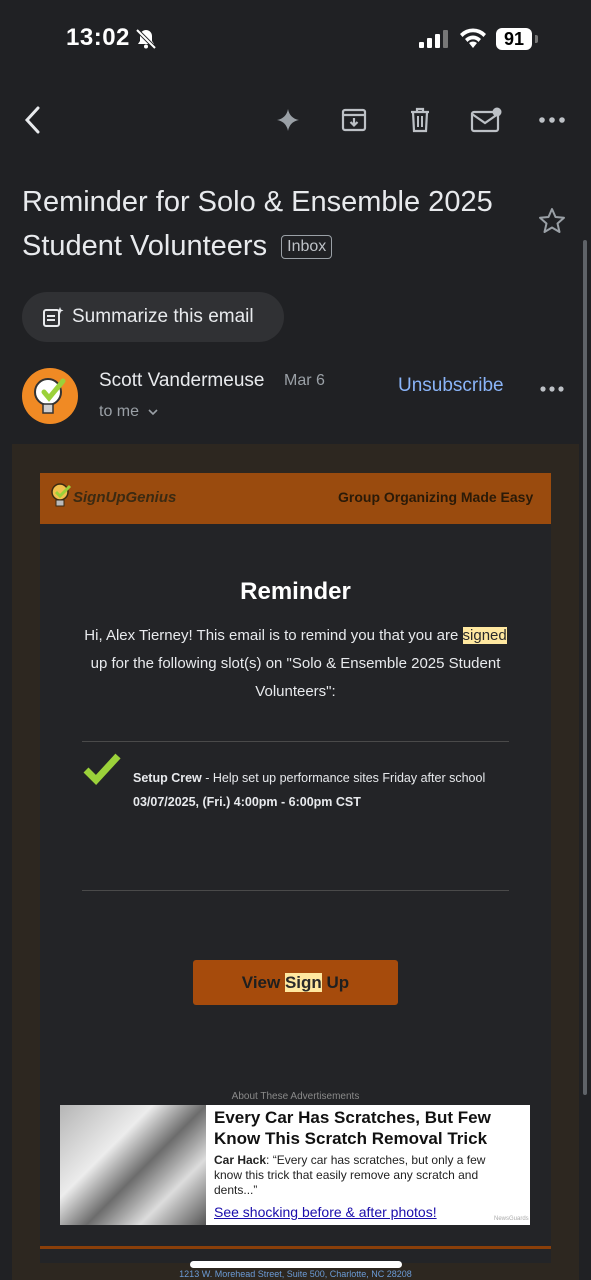  What do you see at coordinates (335, 982) in the screenshot?
I see `button-text-end: Up` at bounding box center [335, 982].